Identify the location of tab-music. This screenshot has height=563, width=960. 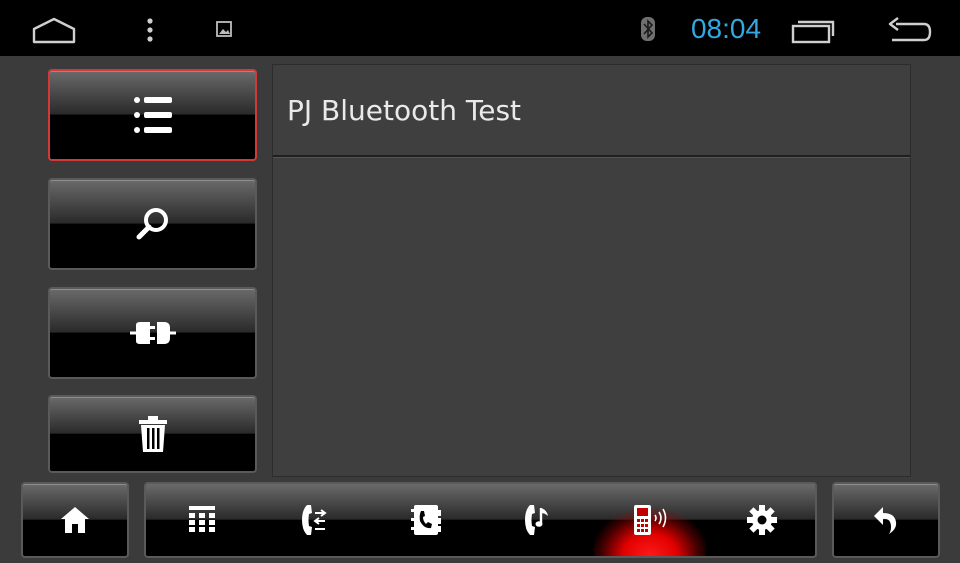
(538, 520).